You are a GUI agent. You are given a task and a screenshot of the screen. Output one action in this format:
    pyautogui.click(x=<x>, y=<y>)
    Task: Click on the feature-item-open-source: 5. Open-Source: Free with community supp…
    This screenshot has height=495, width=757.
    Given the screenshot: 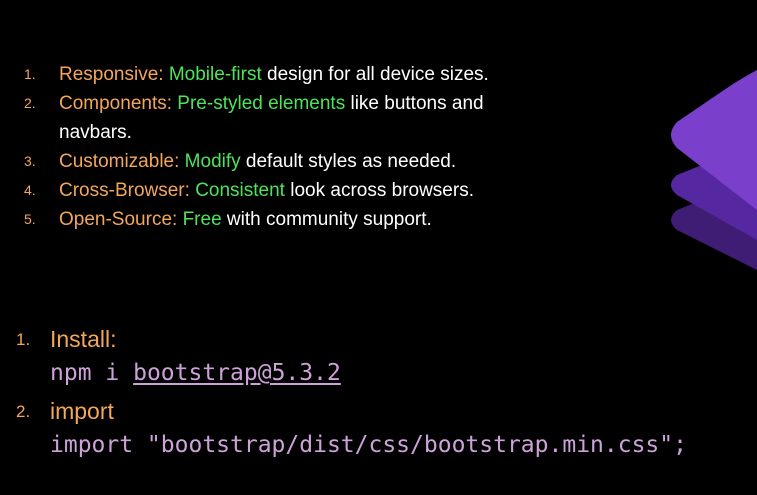 What is the action you would take?
    pyautogui.click(x=269, y=219)
    